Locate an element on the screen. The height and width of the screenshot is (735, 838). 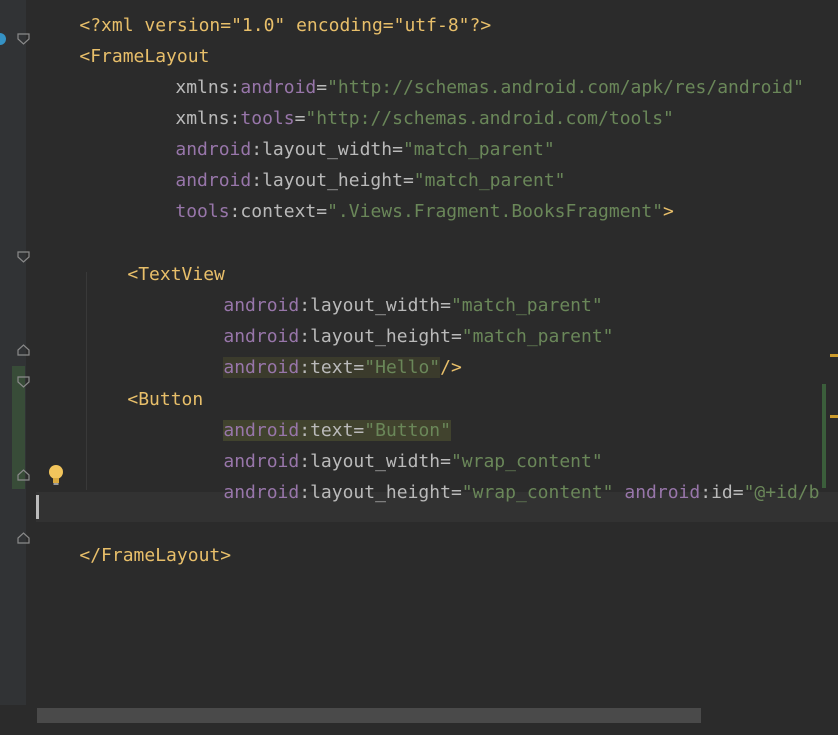
tag-framelayout-close: </FrameLayout> is located at coordinates (155, 555).